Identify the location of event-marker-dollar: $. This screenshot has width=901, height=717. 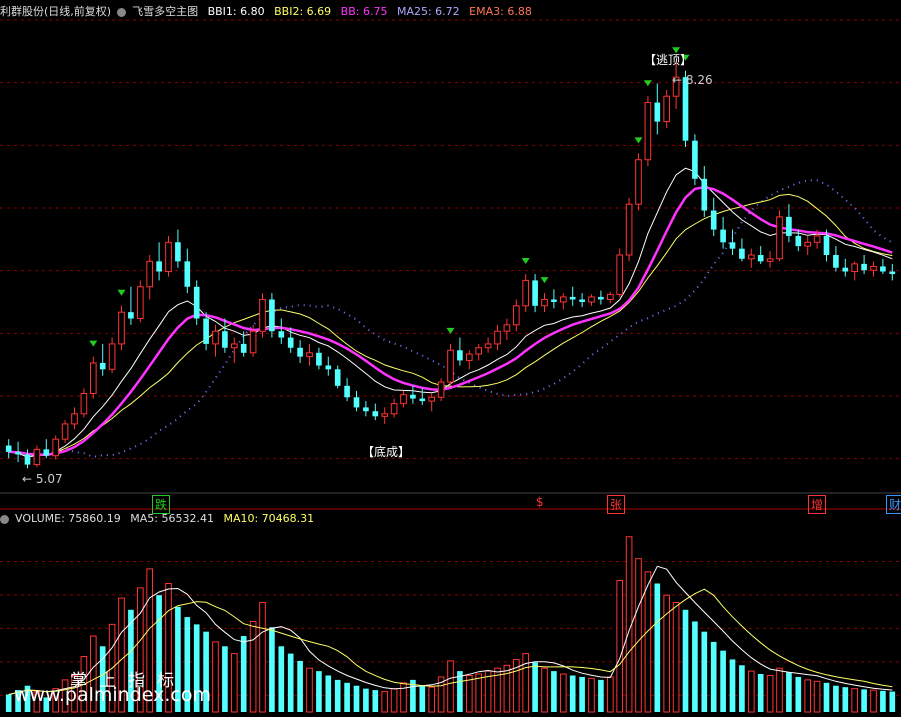
(540, 502).